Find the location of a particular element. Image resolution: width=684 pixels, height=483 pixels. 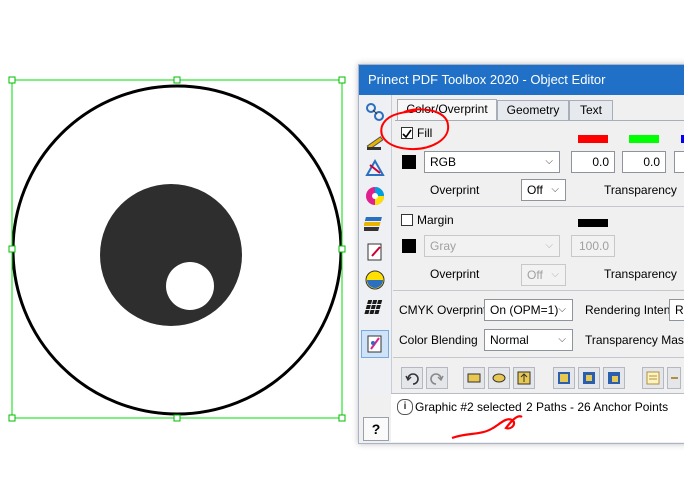

ellipse-tool-icon is located at coordinates (499, 378).